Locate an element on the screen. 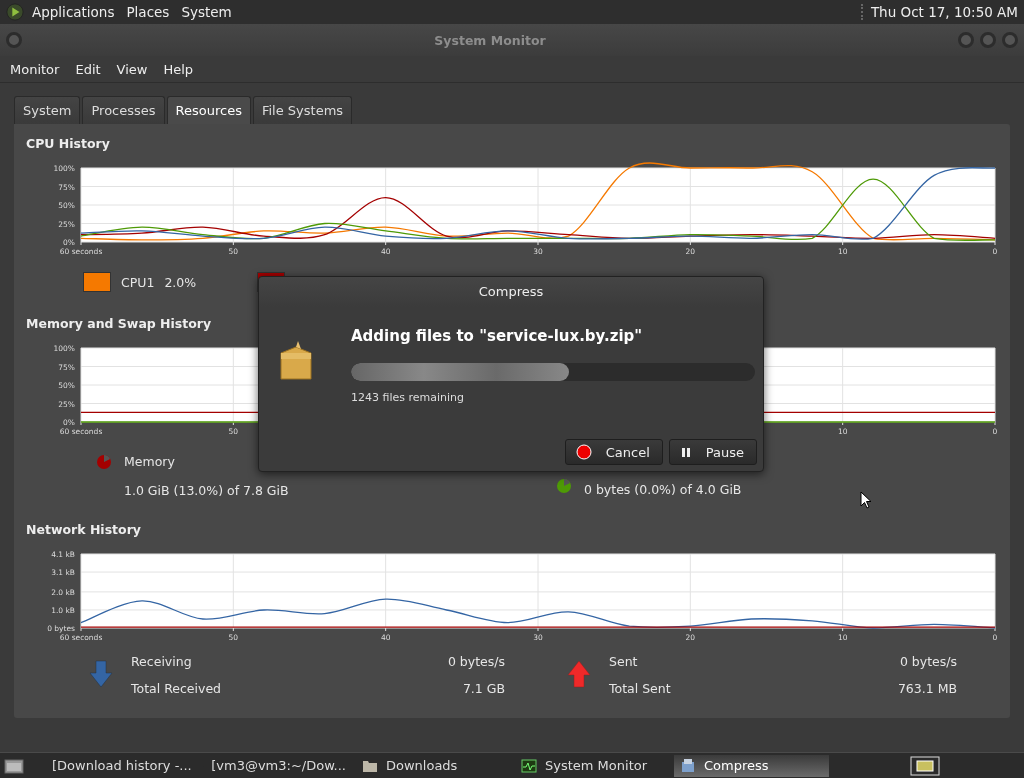  legend-label: Receiving is located at coordinates (162, 661).